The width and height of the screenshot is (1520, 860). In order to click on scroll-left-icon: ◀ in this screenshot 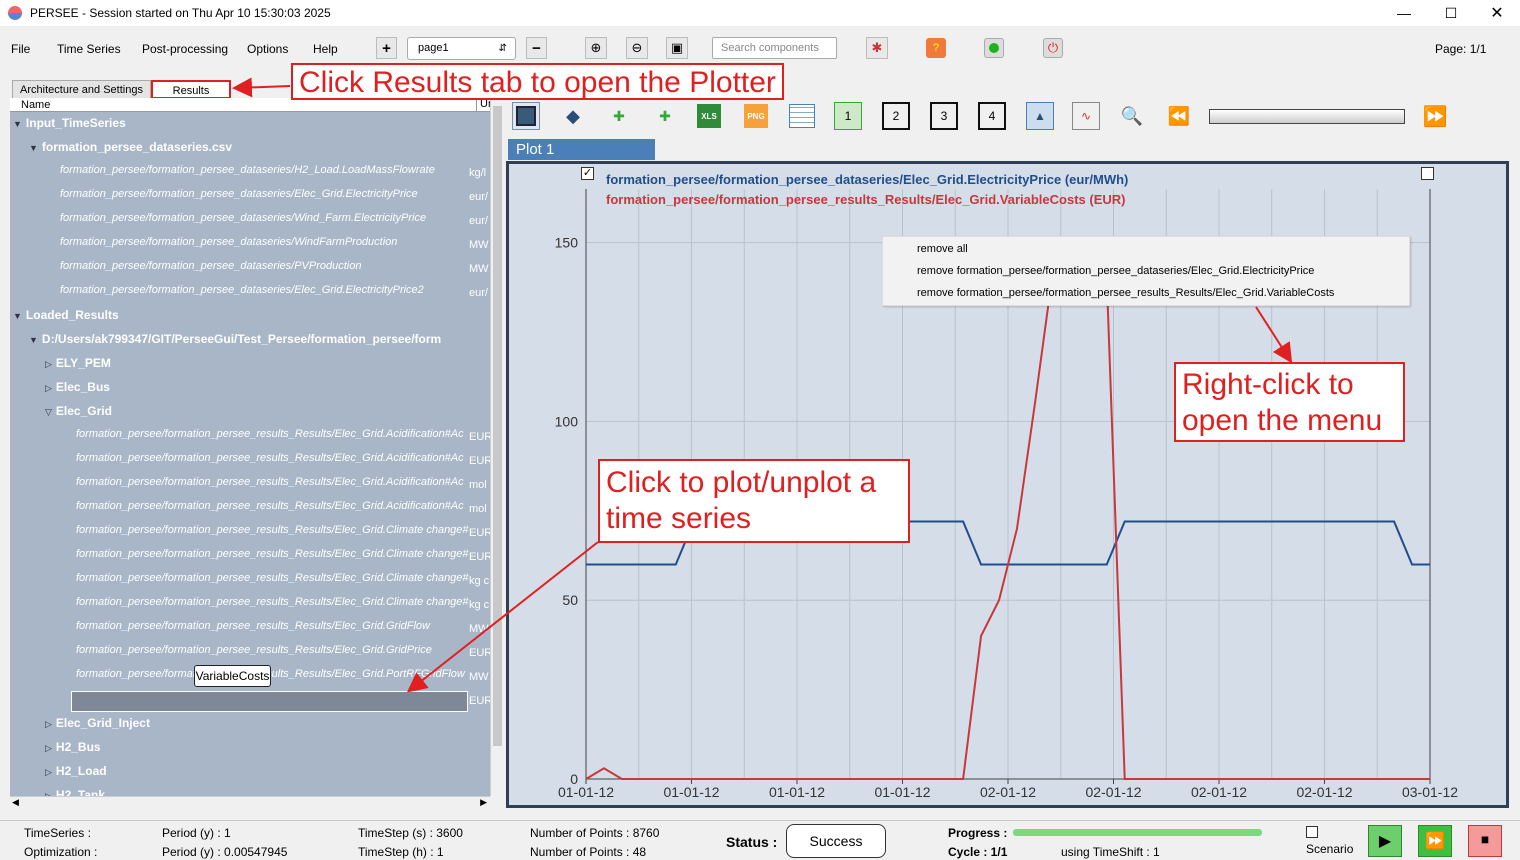, I will do `click(15, 802)`.